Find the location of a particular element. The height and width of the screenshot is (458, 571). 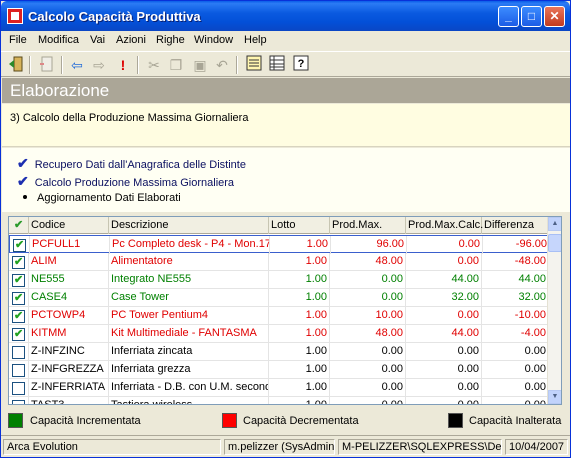

cell-descrizione: Tastiera wireless is located at coordinates (189, 400).